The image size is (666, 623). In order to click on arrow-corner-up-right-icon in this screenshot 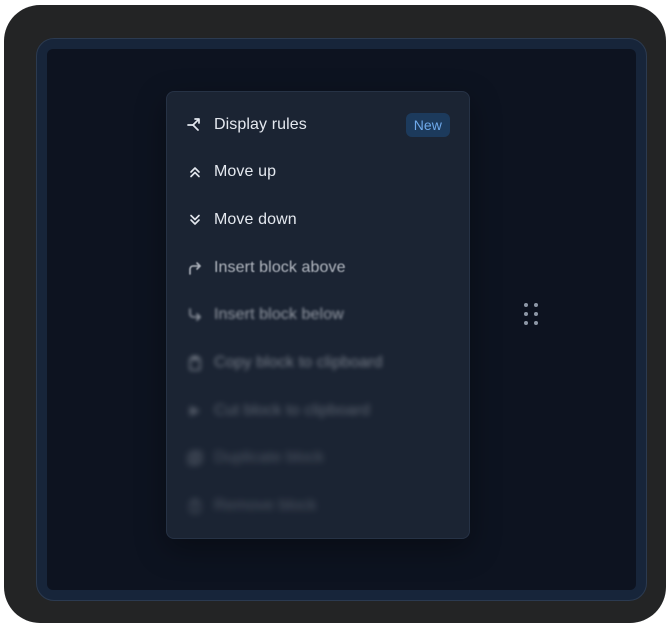, I will do `click(195, 268)`.